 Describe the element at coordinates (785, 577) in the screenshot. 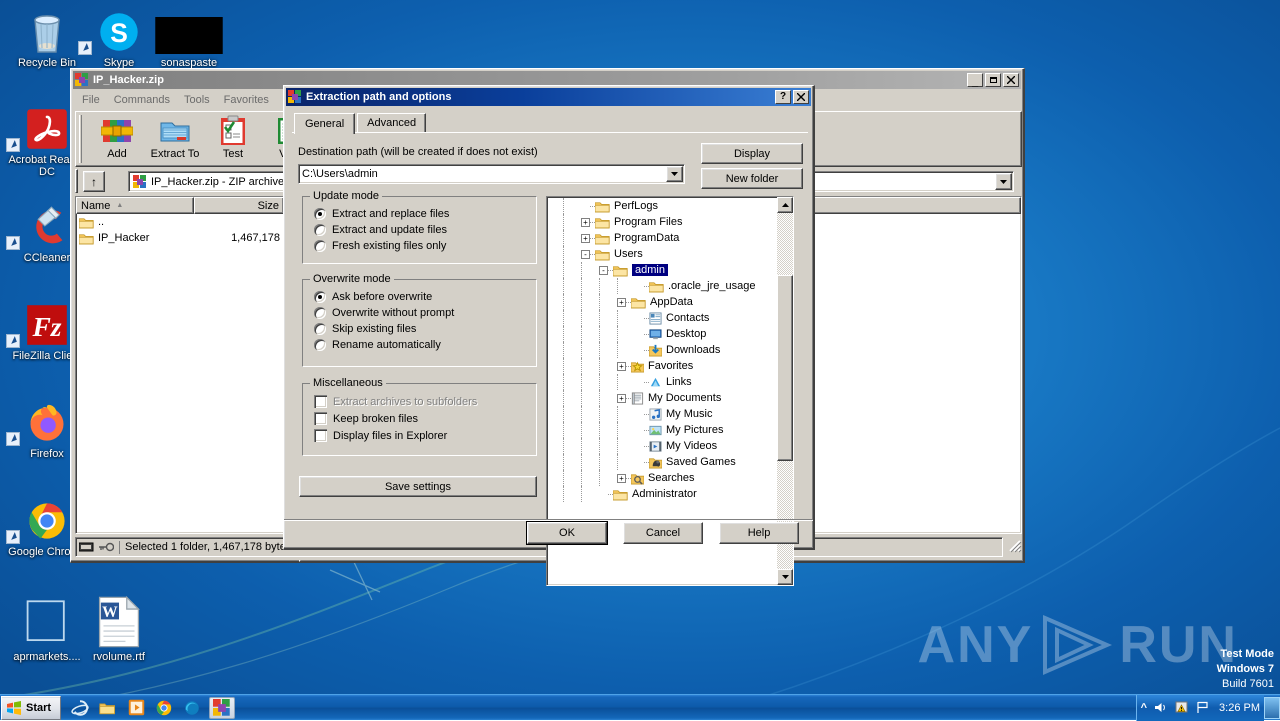

I see `scroll-down-button` at that location.